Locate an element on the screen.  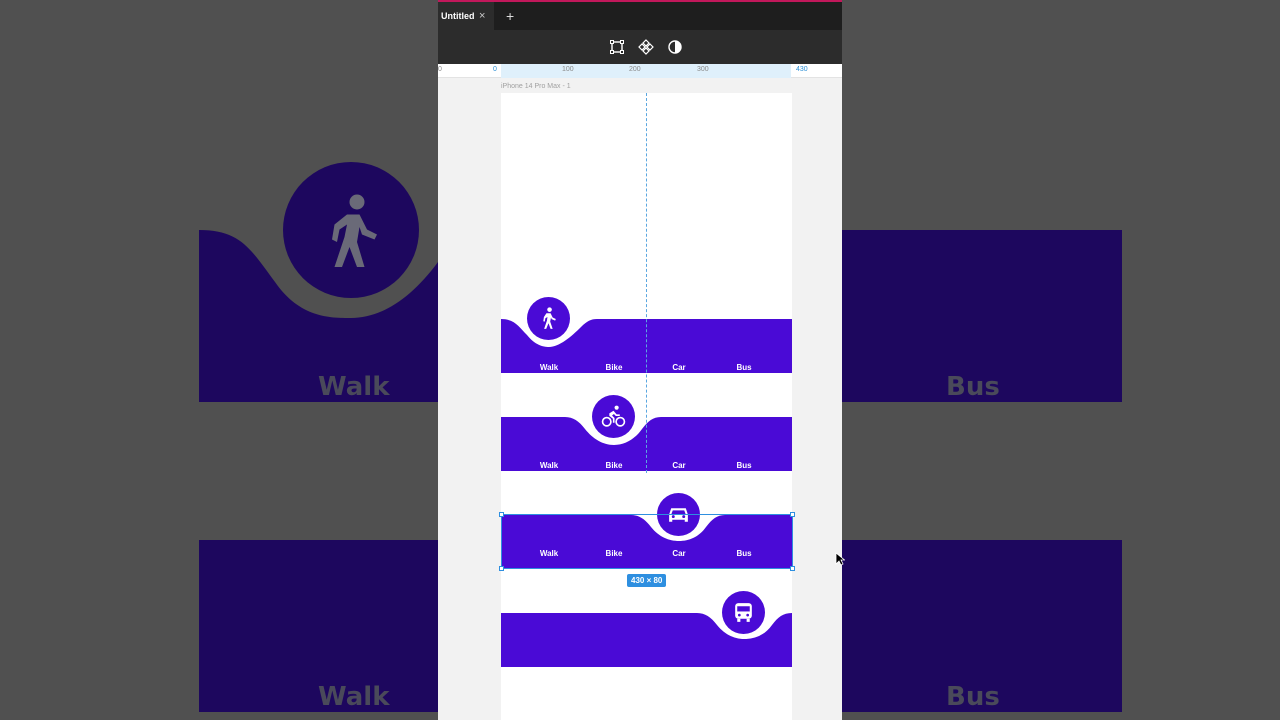
add-tab-icon: + is located at coordinates (510, 16).